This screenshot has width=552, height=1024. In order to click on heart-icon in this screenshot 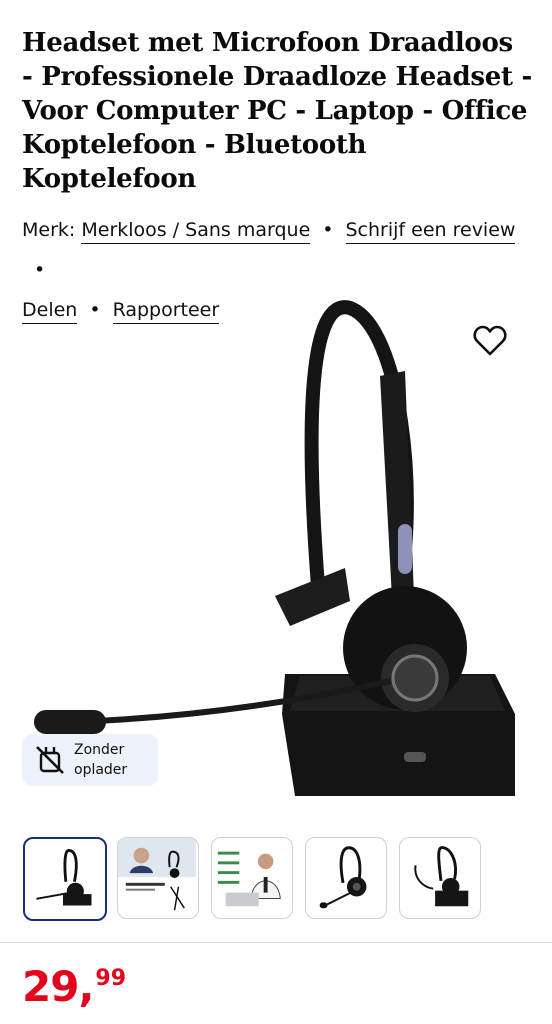, I will do `click(490, 341)`.